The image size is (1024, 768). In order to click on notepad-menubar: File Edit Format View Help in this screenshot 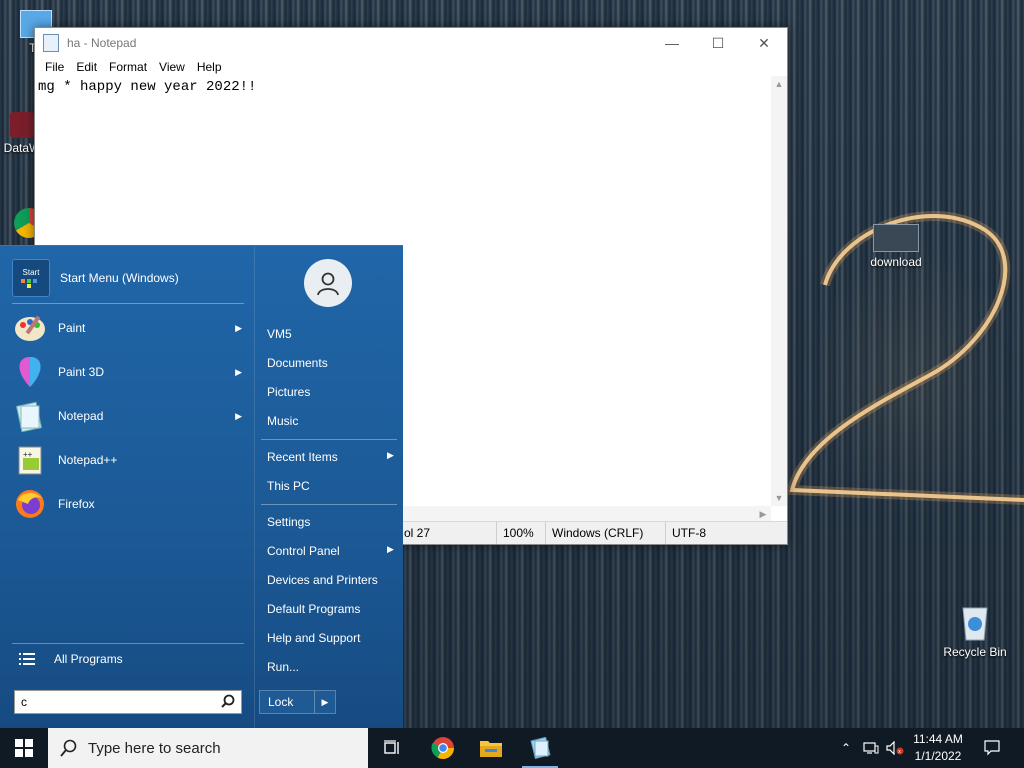, I will do `click(411, 67)`.